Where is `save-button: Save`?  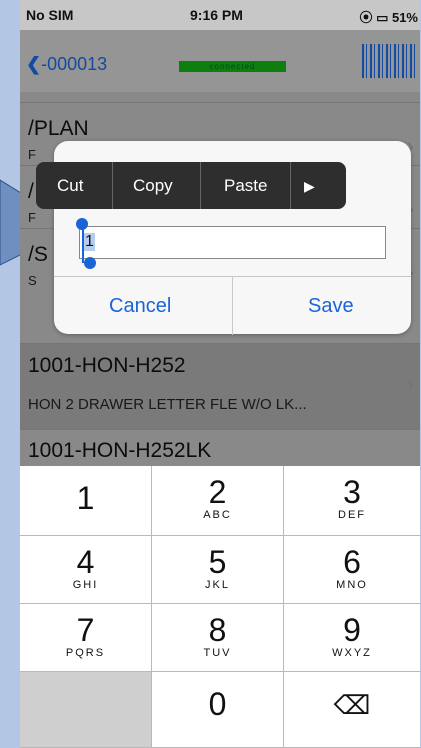 save-button: Save is located at coordinates (331, 306).